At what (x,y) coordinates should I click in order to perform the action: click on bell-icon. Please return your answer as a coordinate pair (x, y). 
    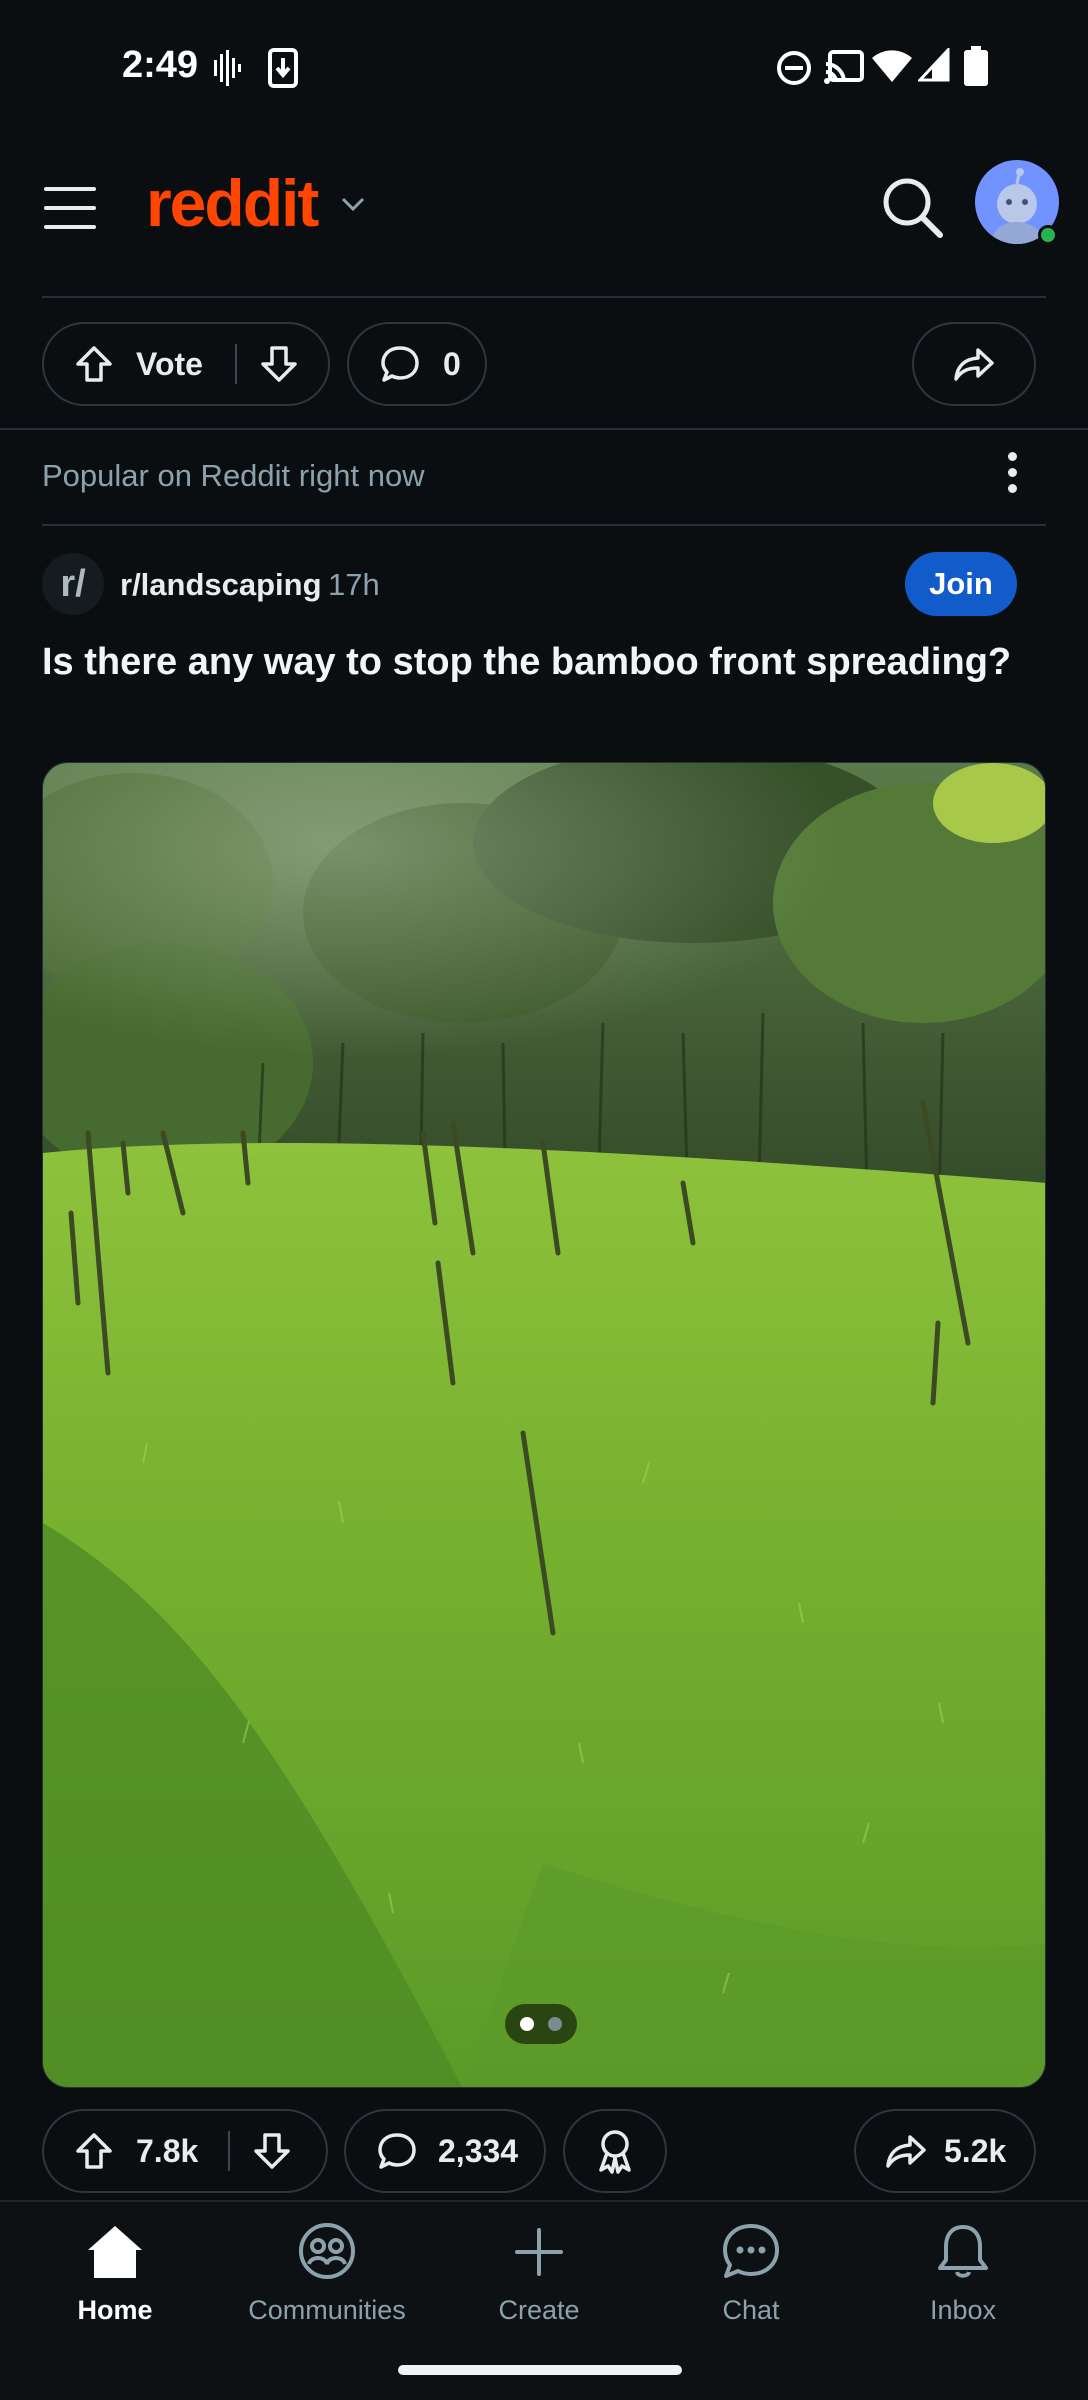
    Looking at the image, I should click on (963, 2251).